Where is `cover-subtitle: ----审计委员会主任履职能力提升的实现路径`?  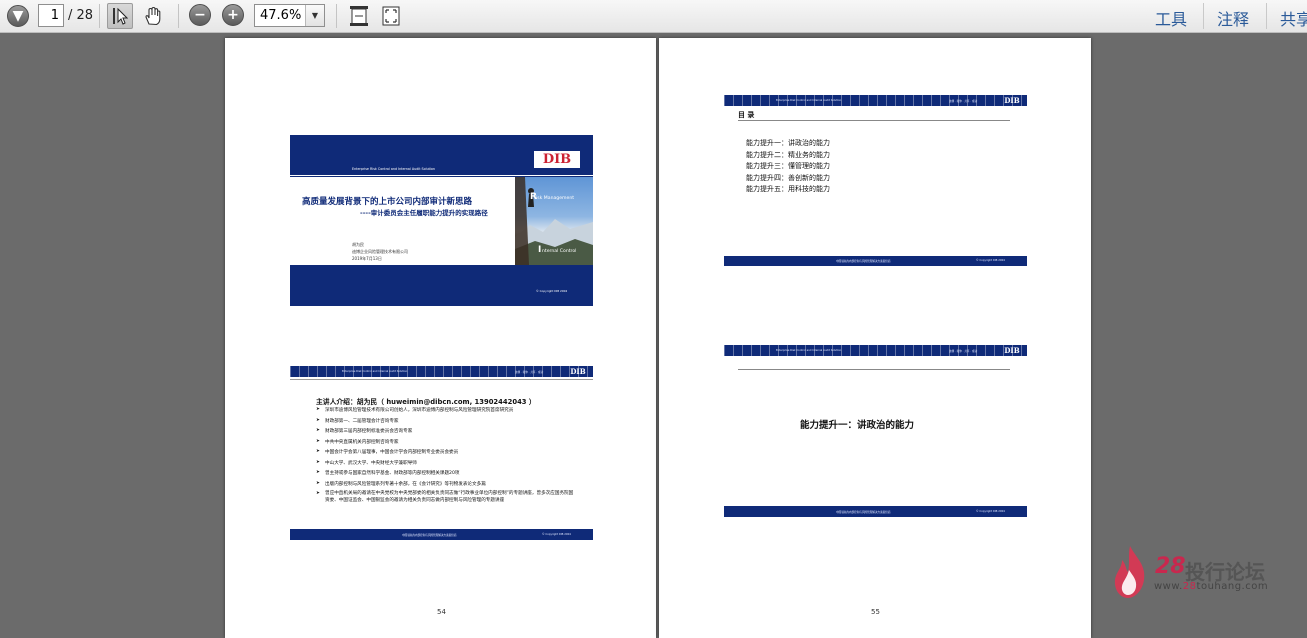
cover-subtitle: ----审计委员会主任履职能力提升的实现路径 is located at coordinates (424, 213).